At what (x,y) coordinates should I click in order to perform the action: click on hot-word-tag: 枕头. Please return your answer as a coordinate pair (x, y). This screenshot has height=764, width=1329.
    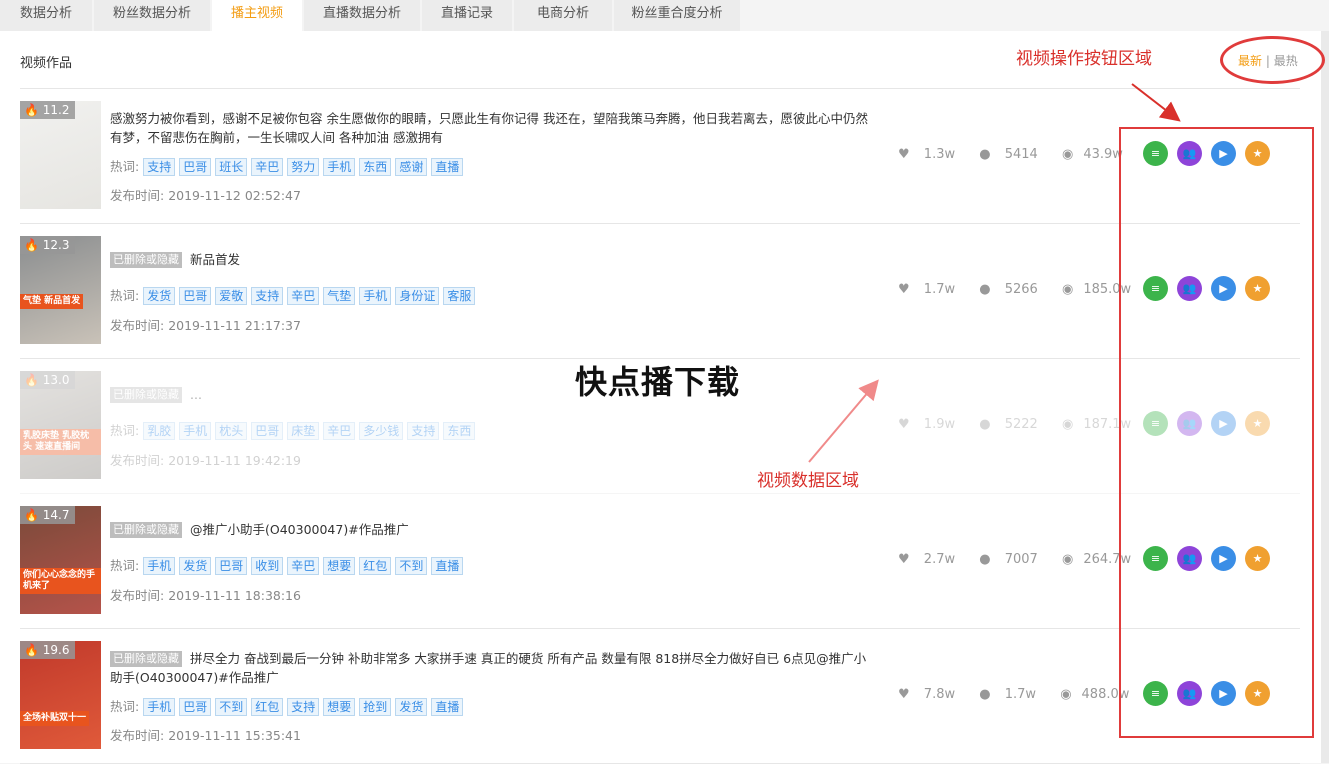
    Looking at the image, I should click on (231, 431).